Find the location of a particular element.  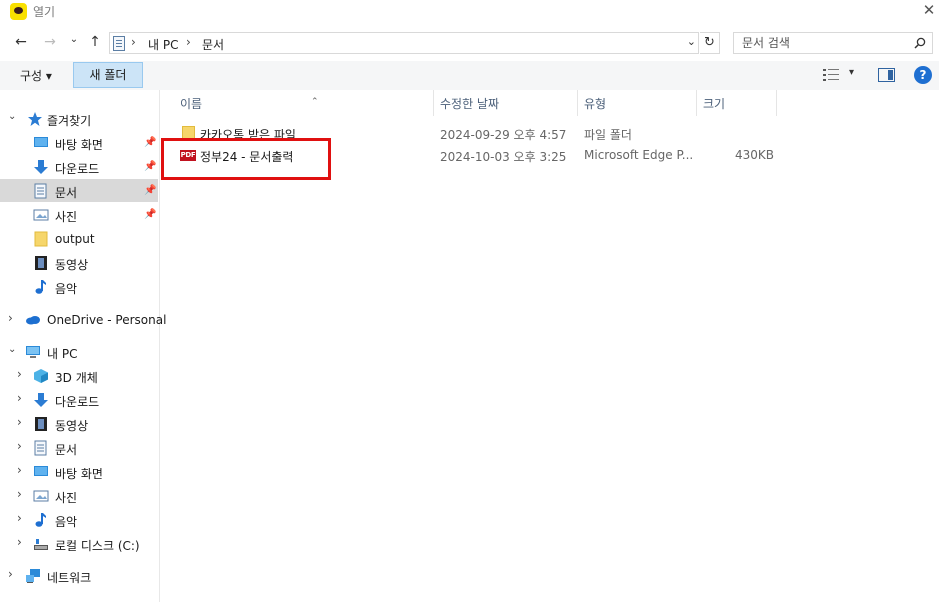

sidebar-item-quick-access: ⌄ 즐겨찾기 is located at coordinates (79, 118).